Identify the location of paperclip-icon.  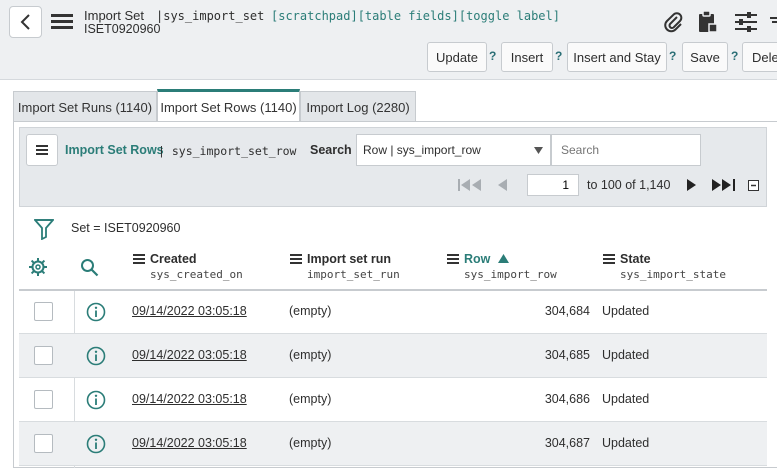
(673, 22).